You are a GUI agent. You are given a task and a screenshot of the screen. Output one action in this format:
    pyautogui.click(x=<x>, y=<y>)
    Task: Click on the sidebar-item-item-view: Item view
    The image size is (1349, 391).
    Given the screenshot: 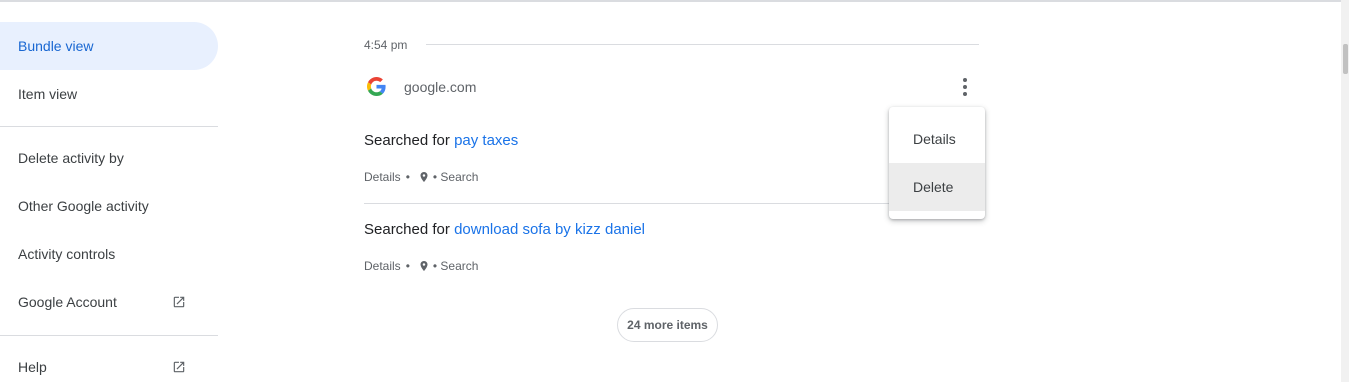 What is the action you would take?
    pyautogui.click(x=109, y=94)
    